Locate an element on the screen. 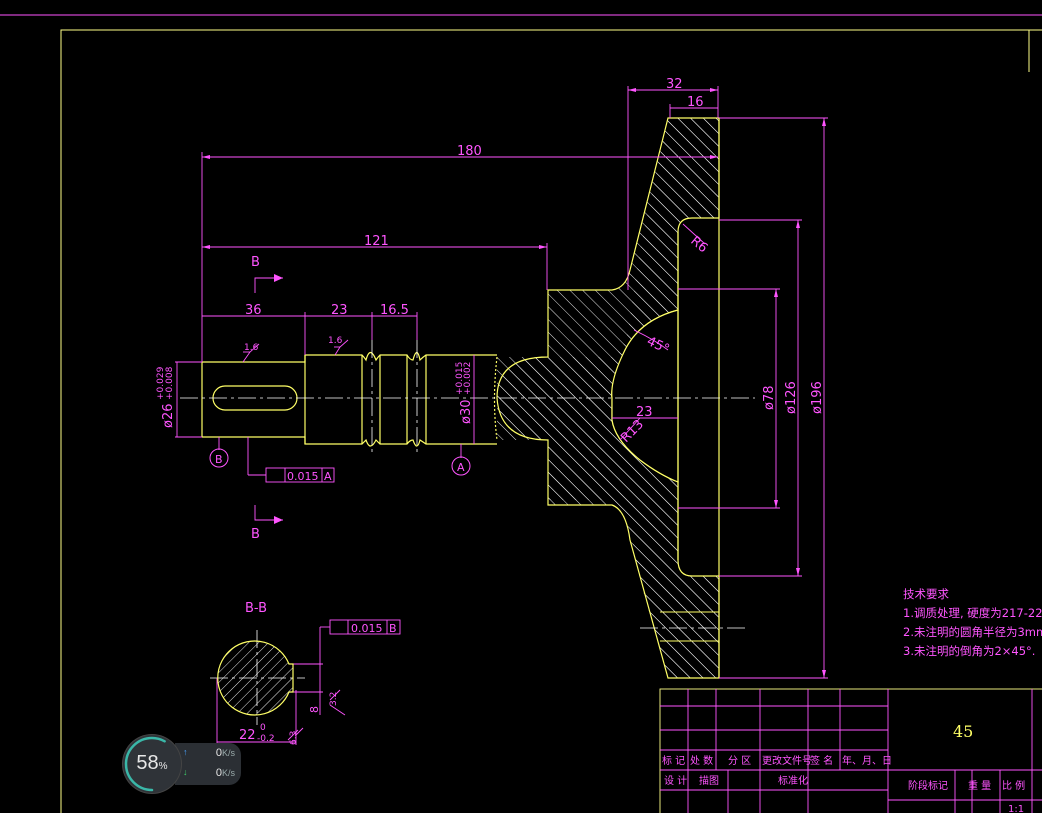 The width and height of the screenshot is (1042, 813). dim-22: 22 is located at coordinates (247, 735).